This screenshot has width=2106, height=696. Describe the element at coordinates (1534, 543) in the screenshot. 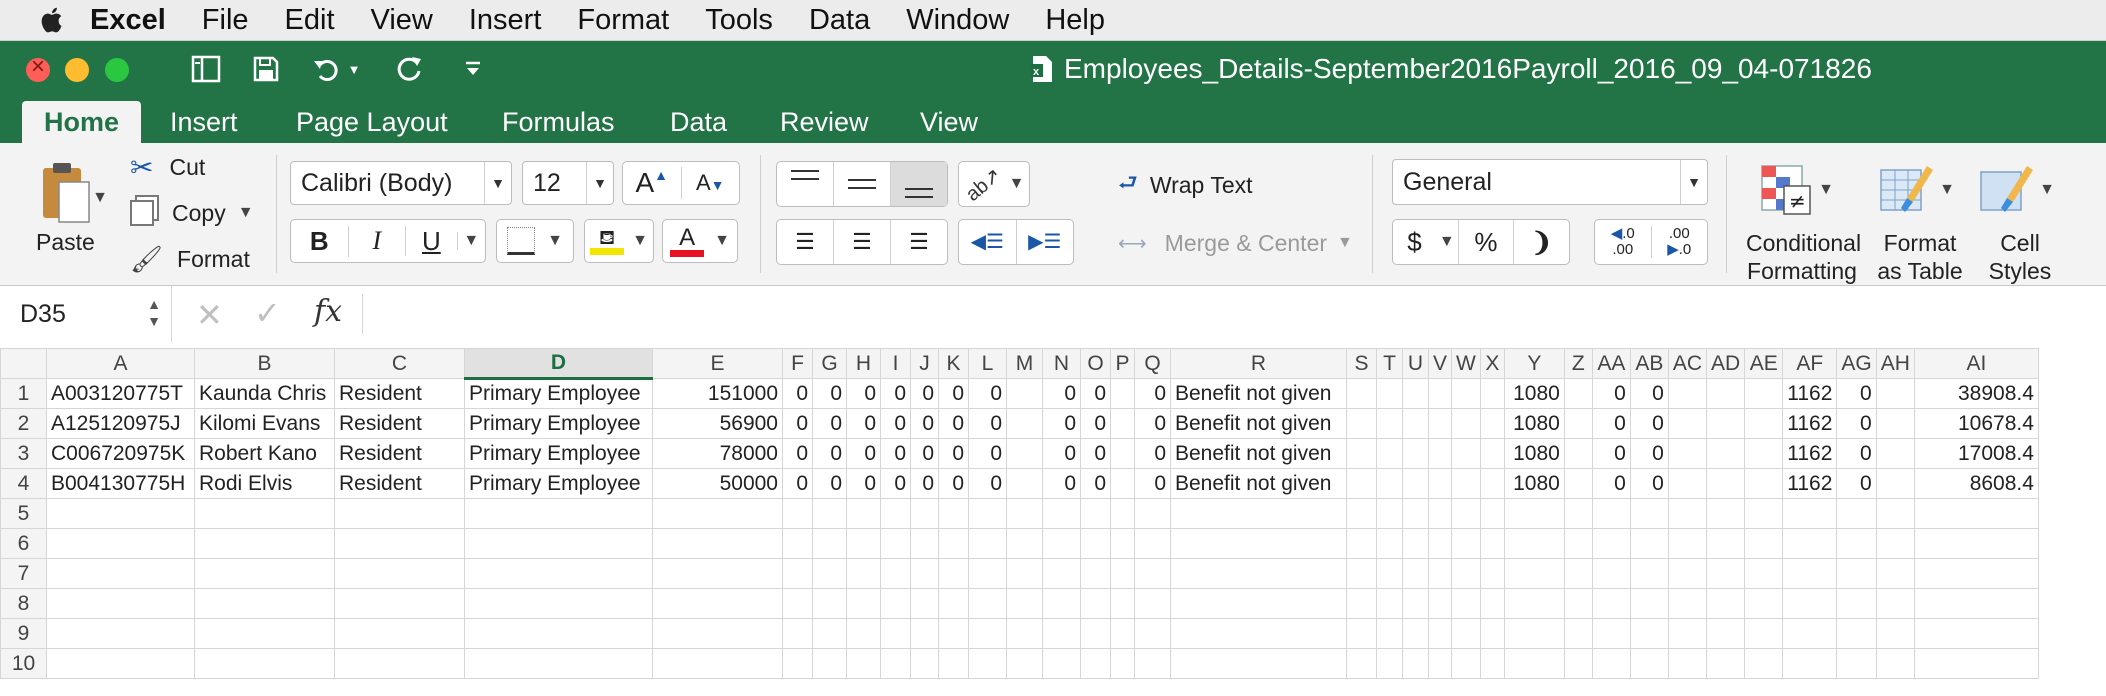

I see `cell-y6` at that location.